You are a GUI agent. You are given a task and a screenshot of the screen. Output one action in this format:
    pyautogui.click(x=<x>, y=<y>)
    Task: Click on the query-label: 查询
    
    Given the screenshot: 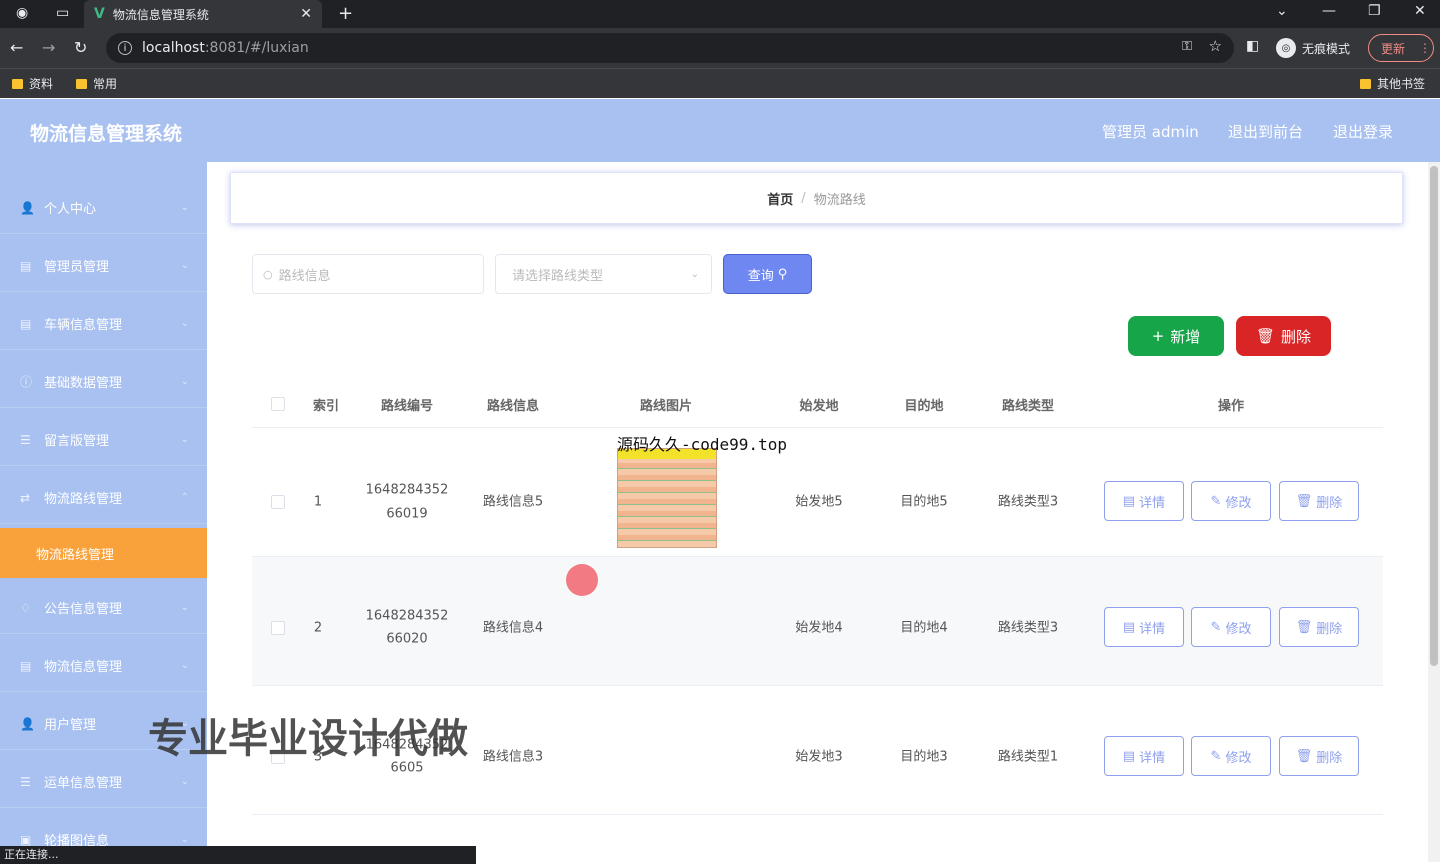 What is the action you would take?
    pyautogui.click(x=760, y=276)
    